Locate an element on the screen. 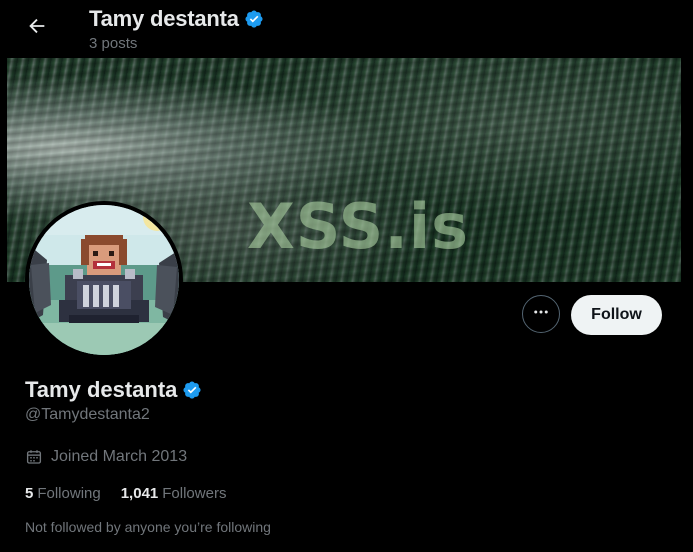 This screenshot has width=693, height=552. top-bar: Tamy destanta 3 posts is located at coordinates (346, 29).